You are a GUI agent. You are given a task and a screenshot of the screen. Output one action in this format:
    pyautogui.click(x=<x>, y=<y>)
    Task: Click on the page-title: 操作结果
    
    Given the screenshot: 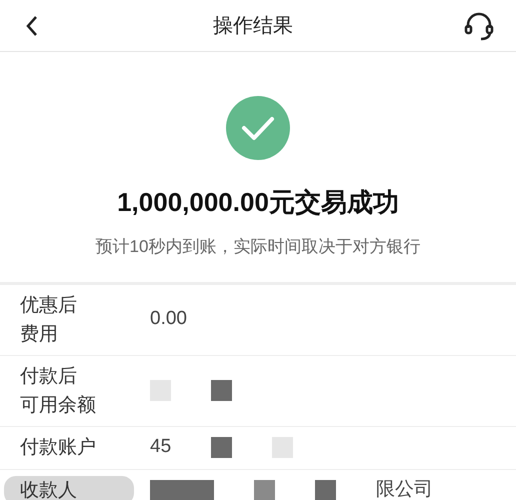 What is the action you would take?
    pyautogui.click(x=253, y=26)
    